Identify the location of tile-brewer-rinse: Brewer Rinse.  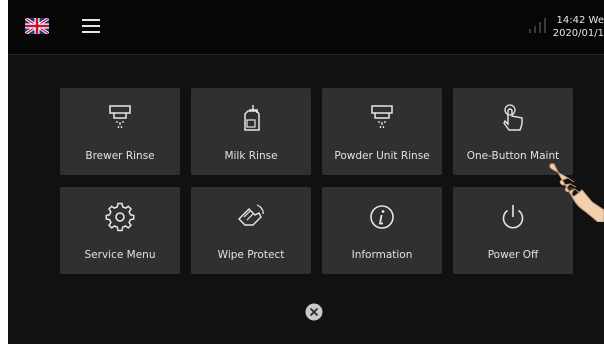
(120, 131).